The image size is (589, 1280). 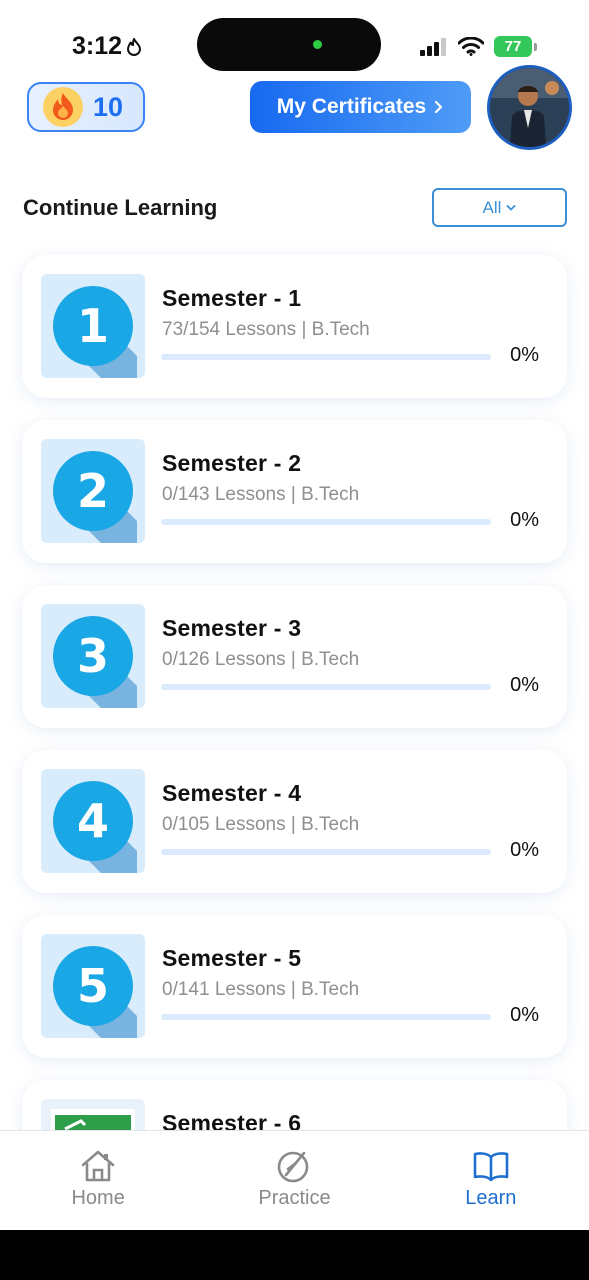 I want to click on battery-tip, so click(x=535, y=46).